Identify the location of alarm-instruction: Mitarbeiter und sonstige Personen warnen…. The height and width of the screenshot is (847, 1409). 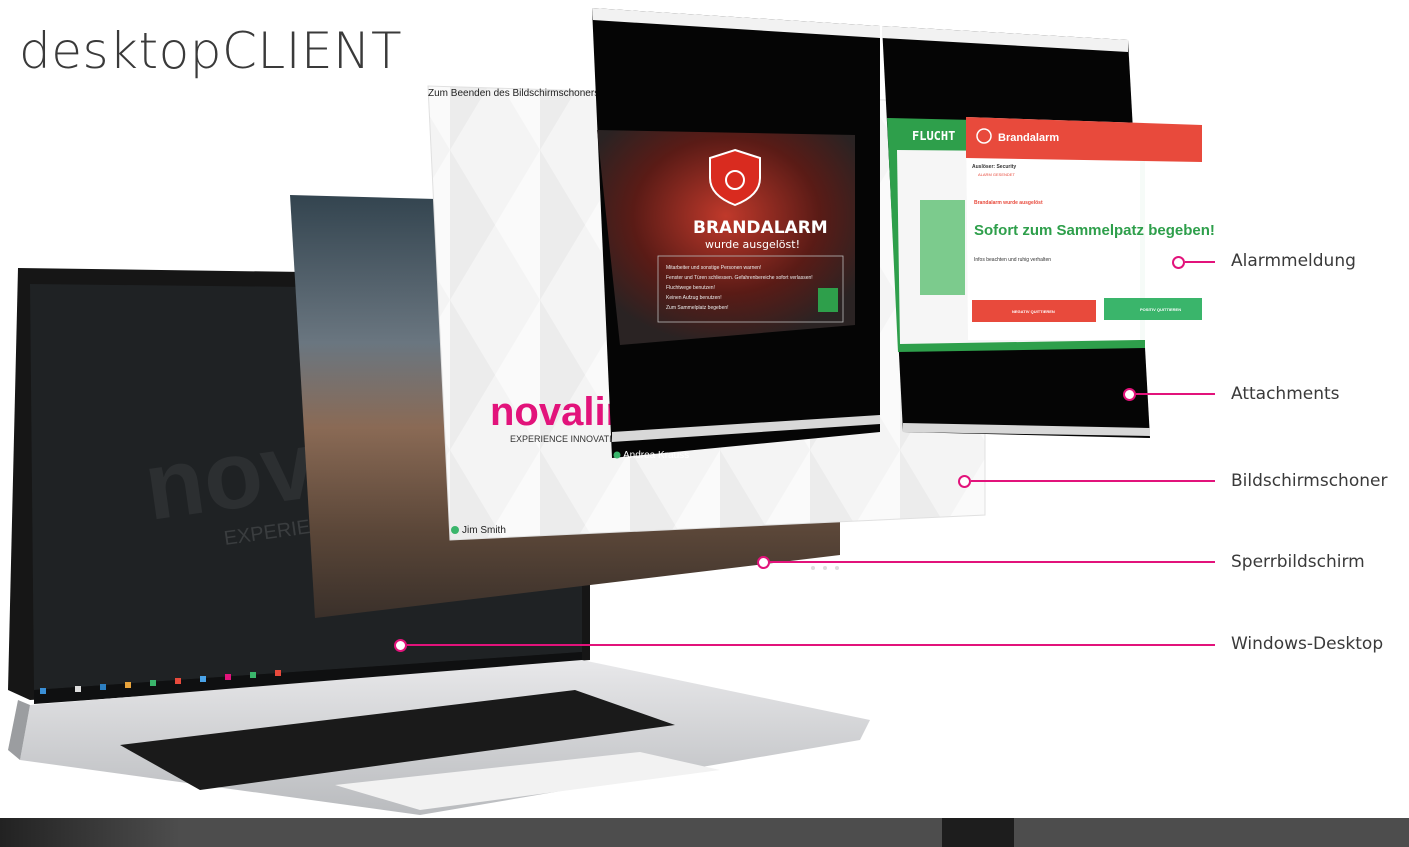
(713, 268).